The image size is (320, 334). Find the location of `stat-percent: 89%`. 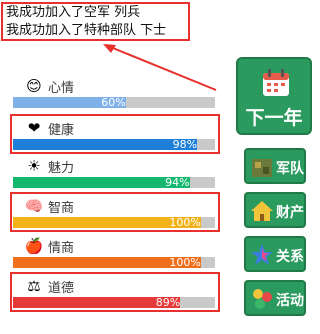

stat-percent: 89% is located at coordinates (168, 302).